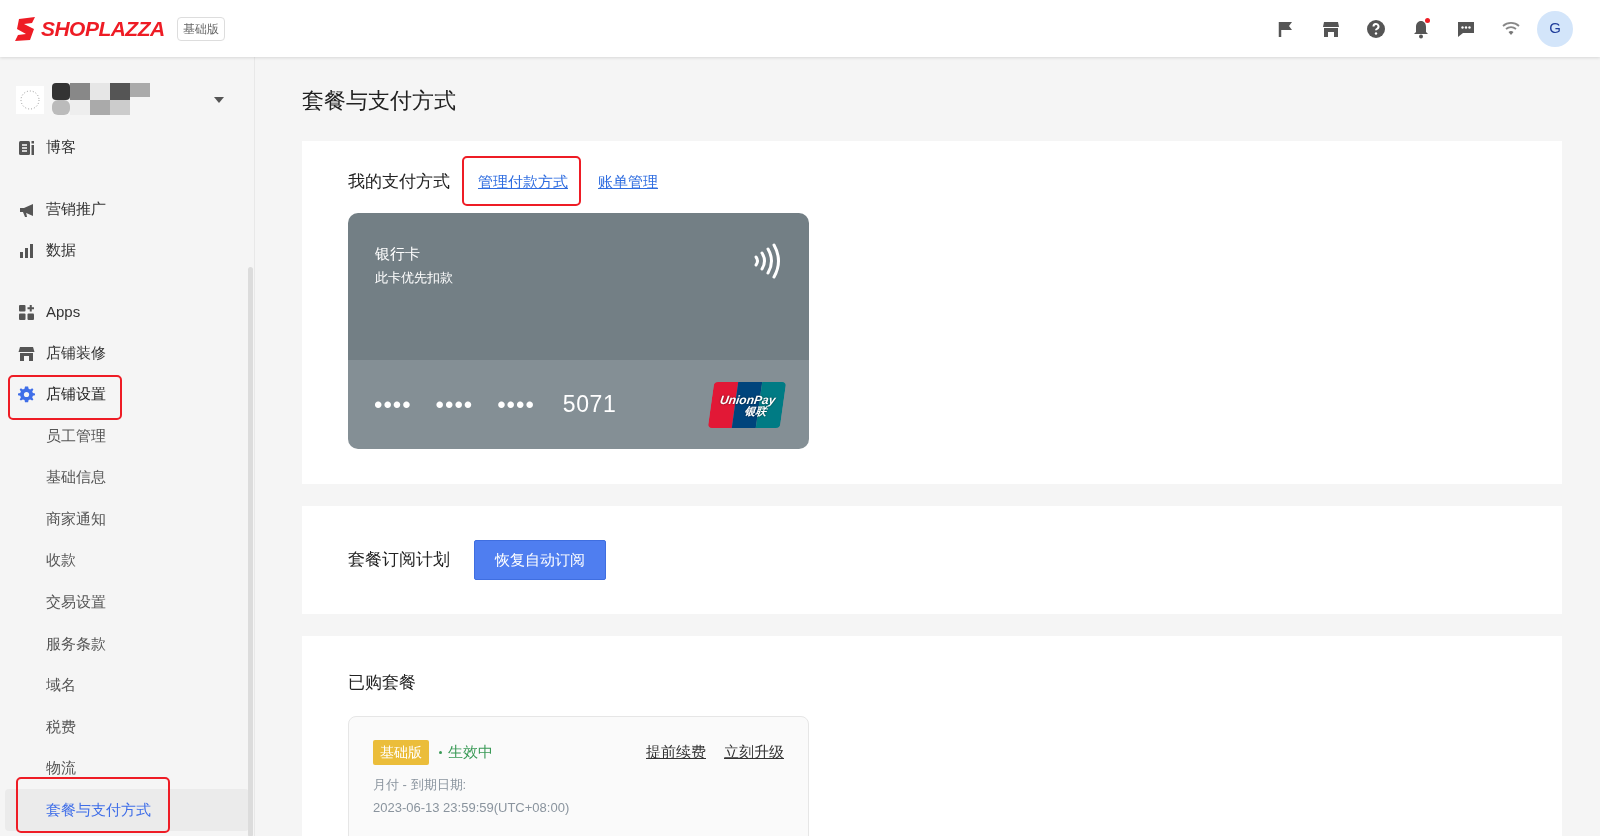 This screenshot has width=1600, height=836. I want to click on link: 账单管理, so click(628, 181).